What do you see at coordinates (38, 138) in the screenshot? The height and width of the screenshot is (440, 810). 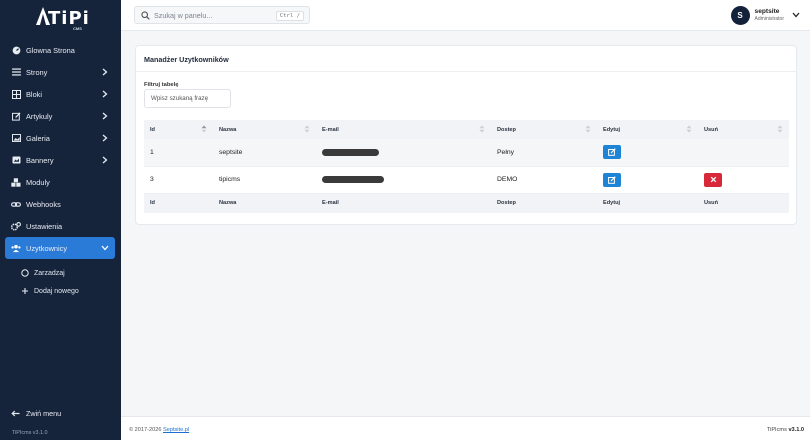 I see `sidebar-item-label: Galeria` at bounding box center [38, 138].